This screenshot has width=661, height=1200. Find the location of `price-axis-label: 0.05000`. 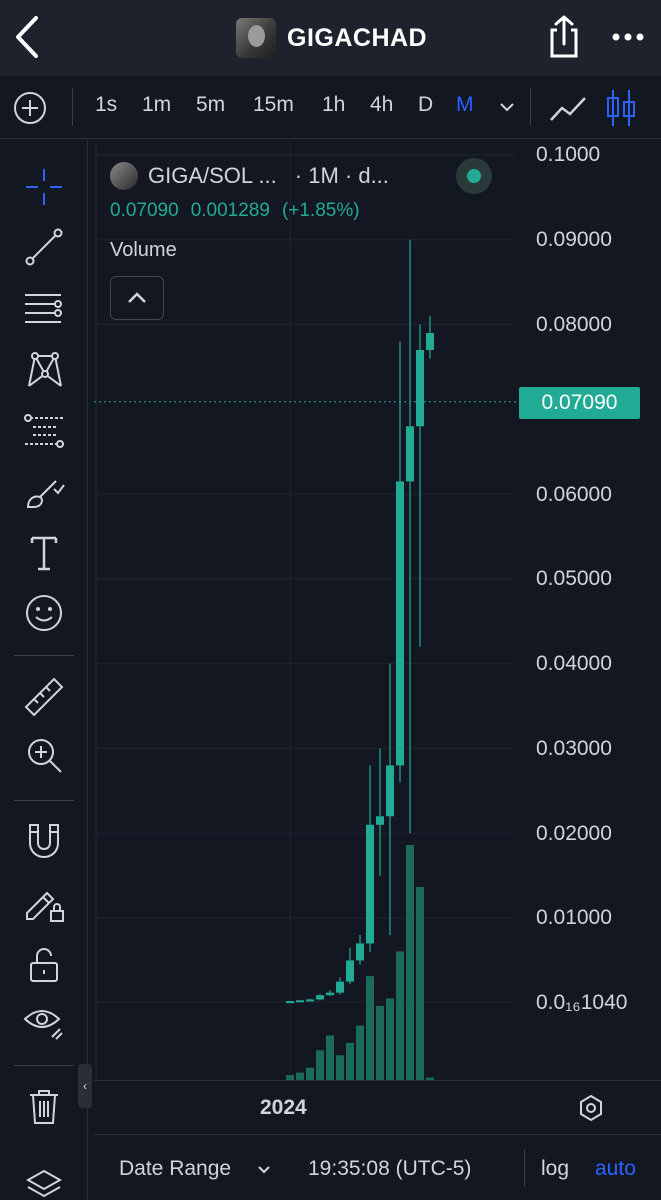

price-axis-label: 0.05000 is located at coordinates (574, 578).